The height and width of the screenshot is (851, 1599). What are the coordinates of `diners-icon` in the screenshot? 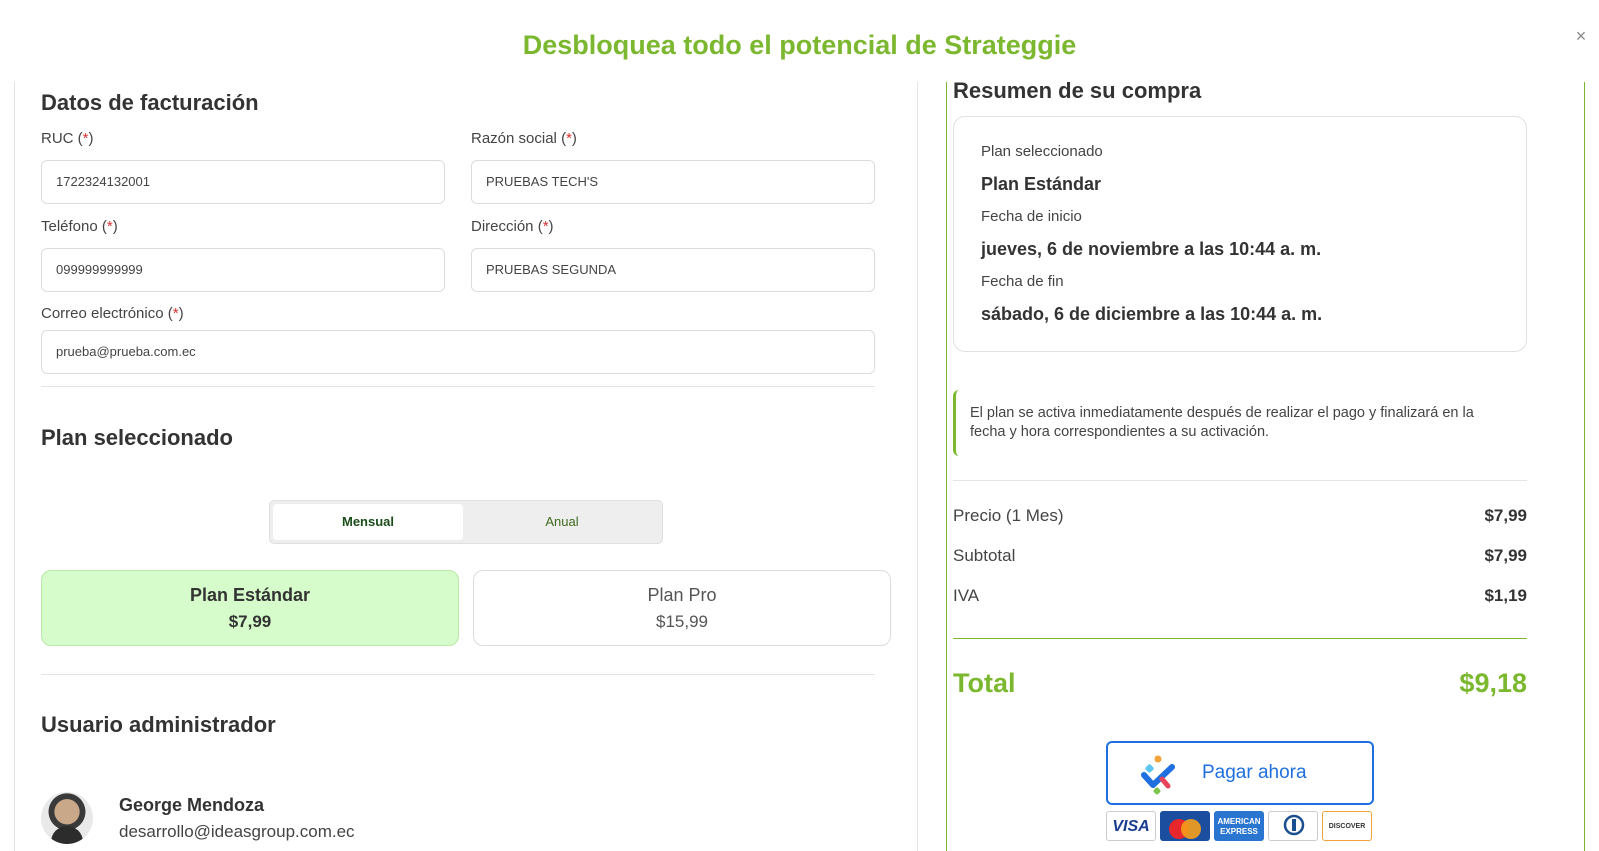 It's located at (1293, 826).